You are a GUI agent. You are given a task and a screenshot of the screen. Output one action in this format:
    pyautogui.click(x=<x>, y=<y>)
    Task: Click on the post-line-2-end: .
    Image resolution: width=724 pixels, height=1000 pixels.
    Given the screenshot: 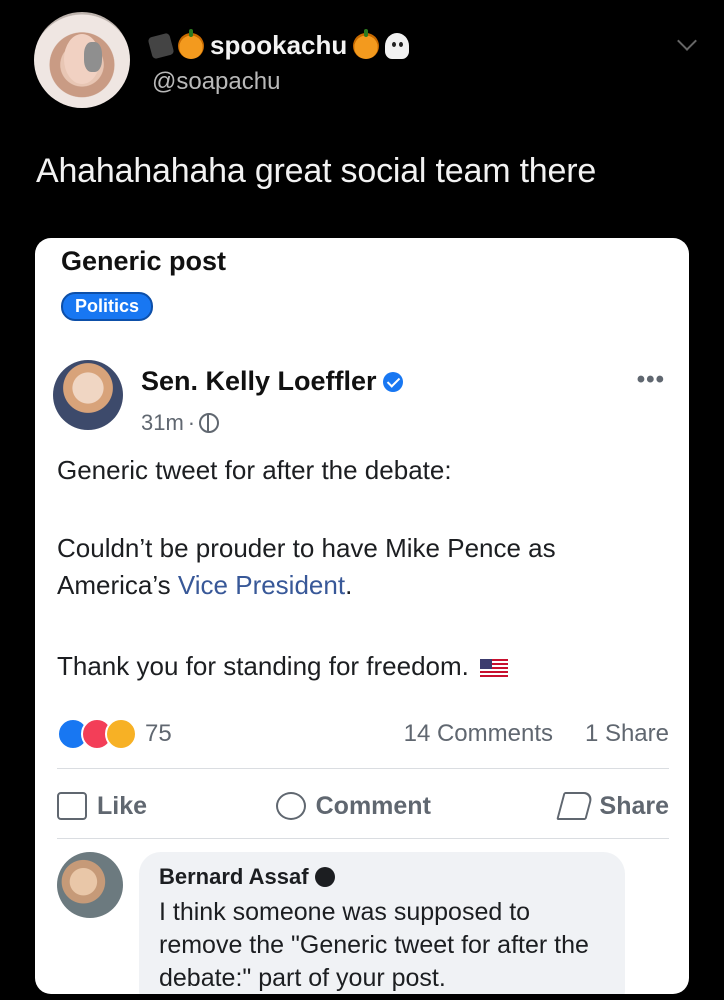 What is the action you would take?
    pyautogui.click(x=349, y=585)
    